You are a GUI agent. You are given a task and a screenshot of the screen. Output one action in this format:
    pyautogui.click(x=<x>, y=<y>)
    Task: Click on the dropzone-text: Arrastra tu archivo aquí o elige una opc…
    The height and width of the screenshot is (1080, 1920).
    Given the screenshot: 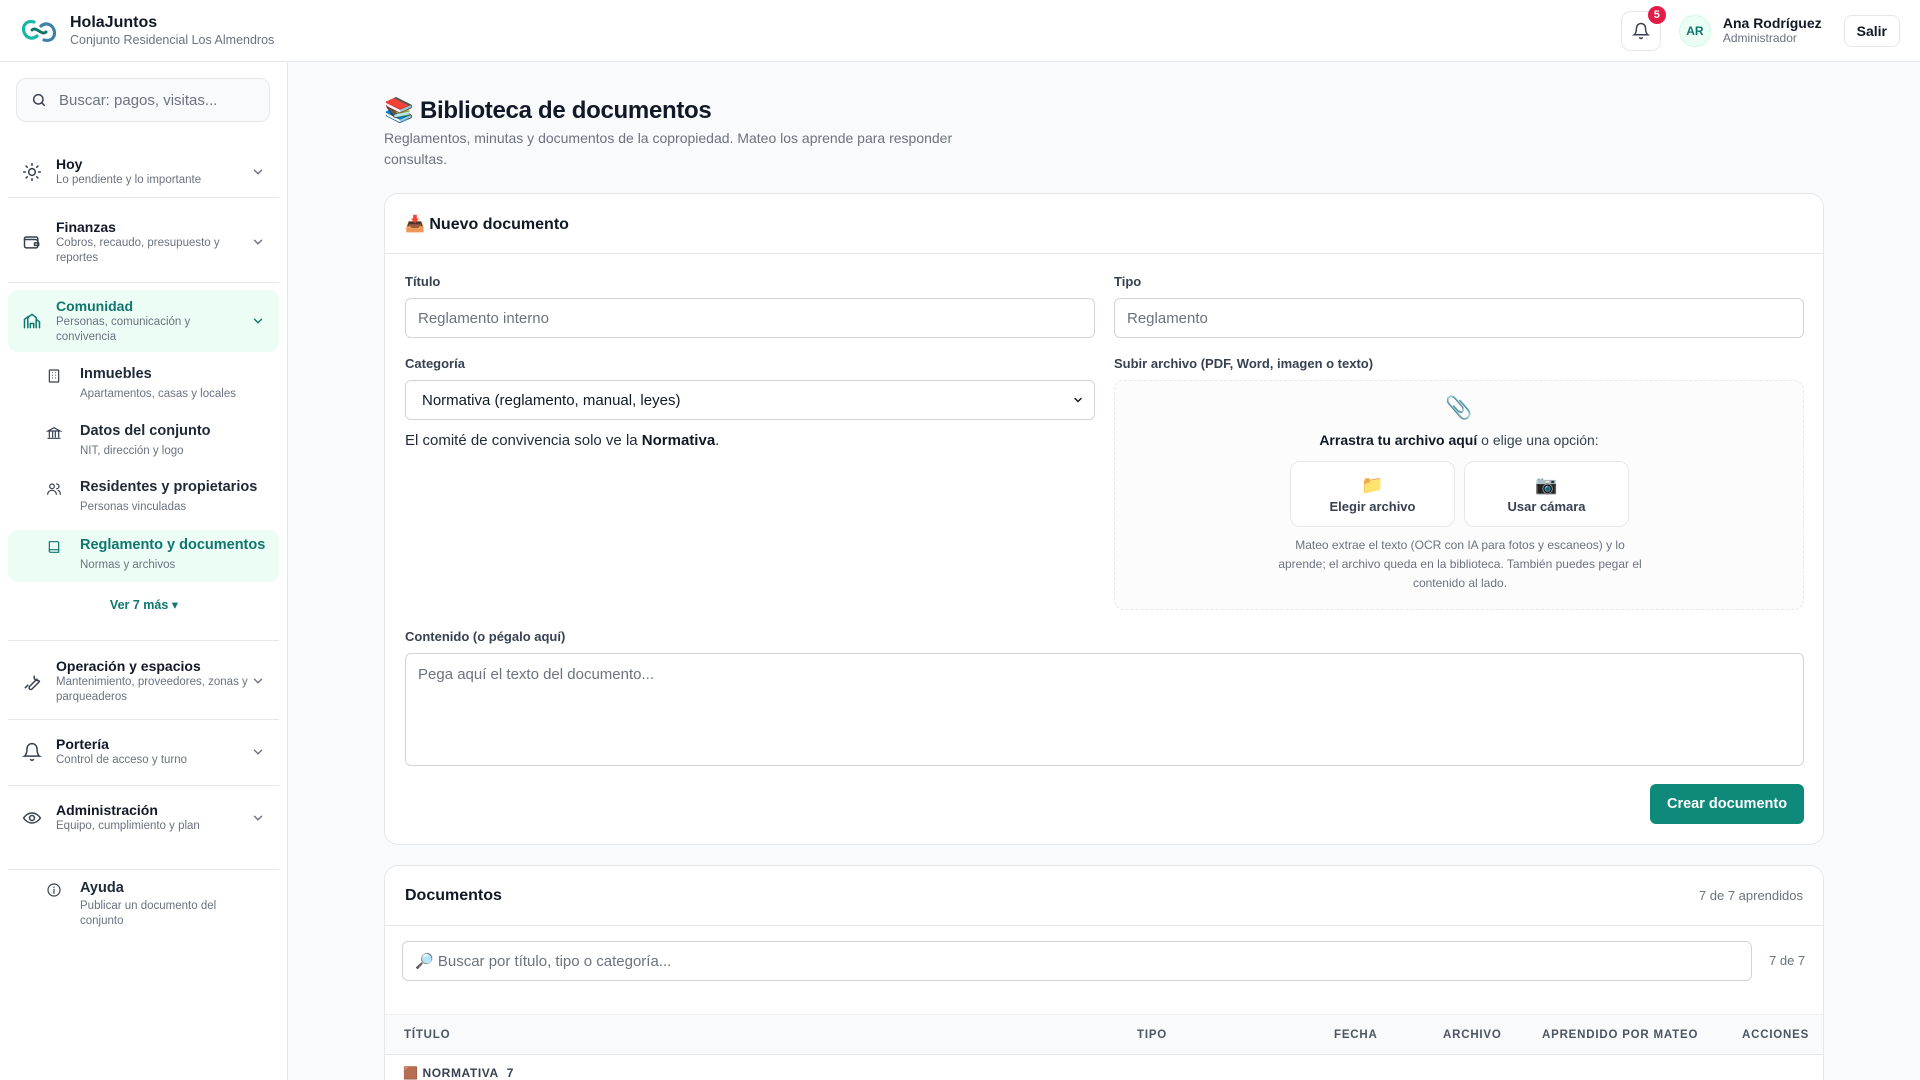 What is the action you would take?
    pyautogui.click(x=1459, y=440)
    